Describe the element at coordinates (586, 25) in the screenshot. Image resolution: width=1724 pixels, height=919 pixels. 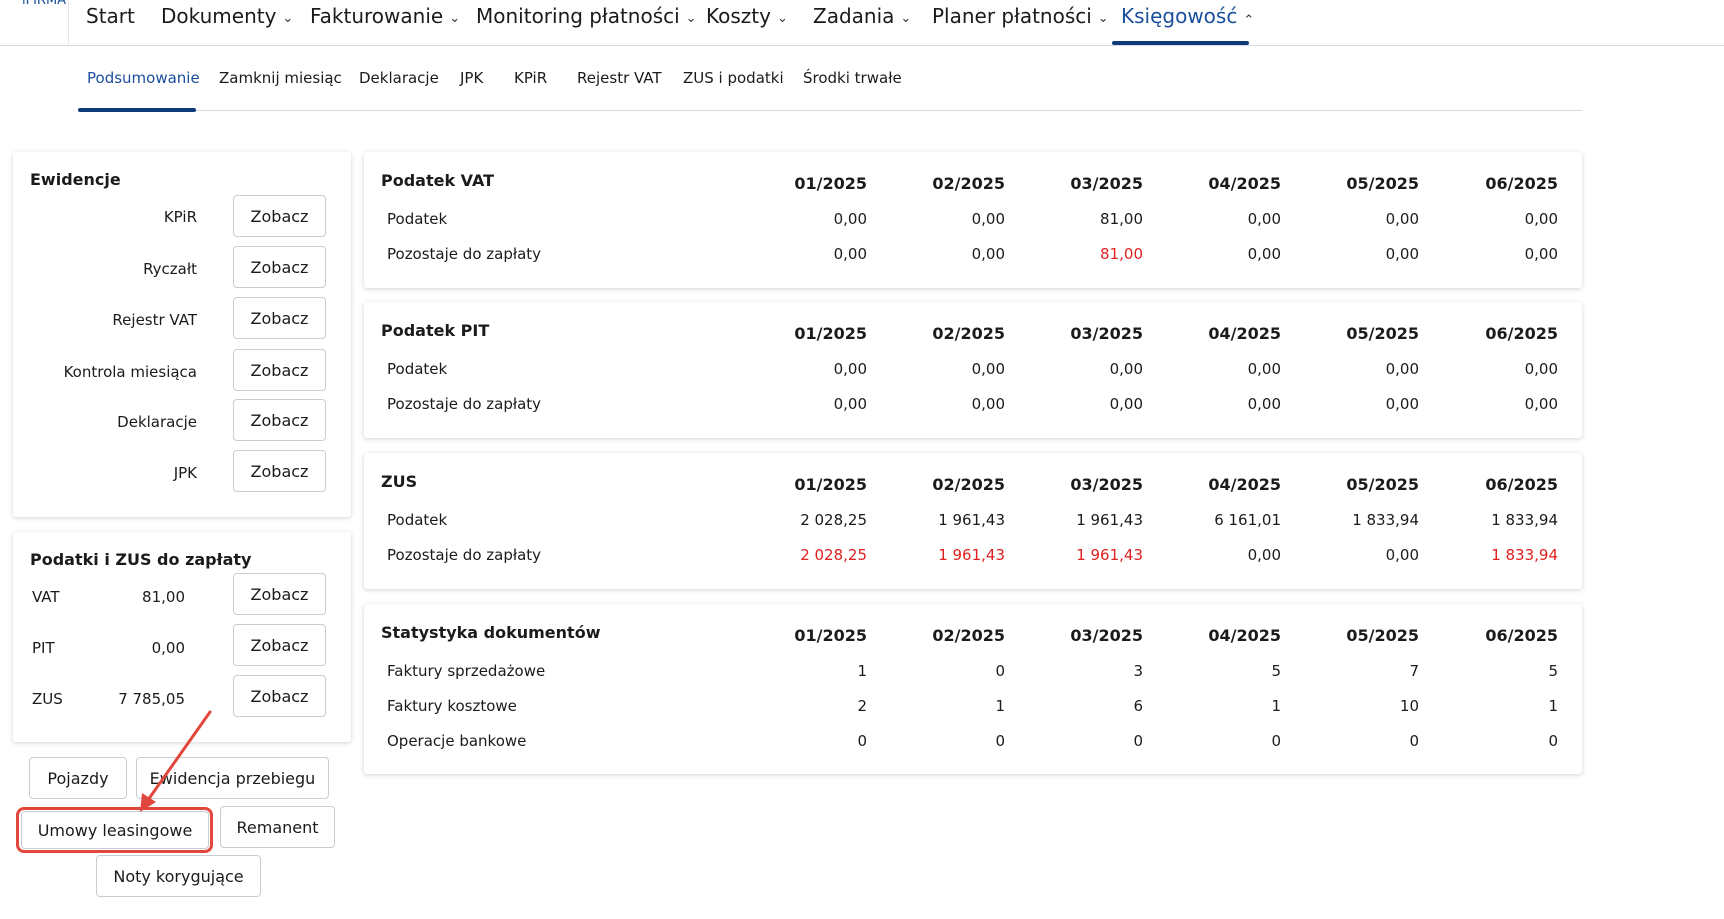
I see `nav-monitoring-platnosci: Monitoring płatności ⌄` at that location.